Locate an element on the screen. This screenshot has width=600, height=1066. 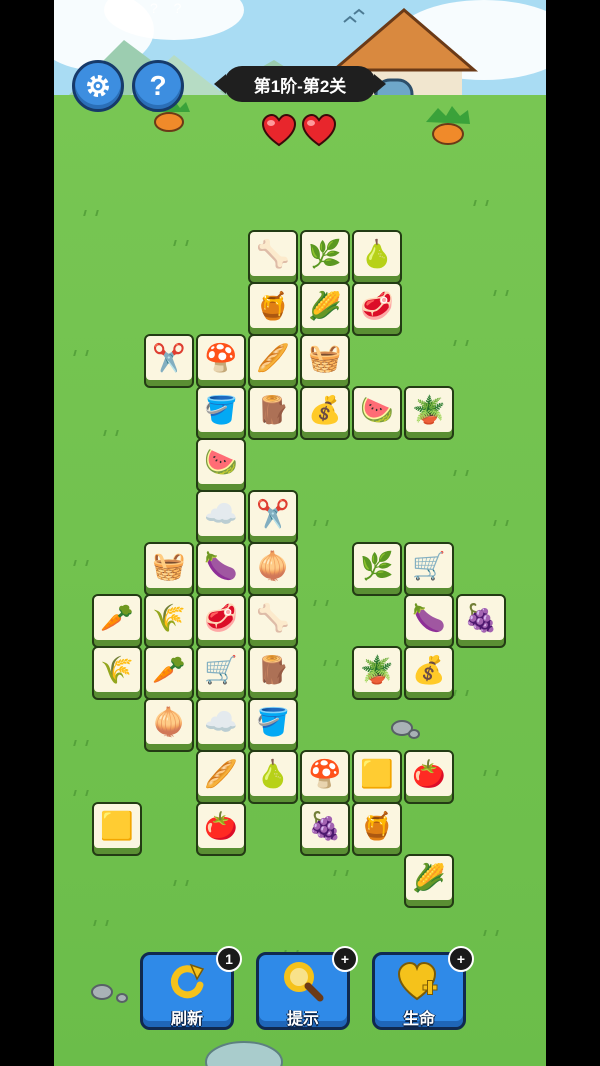
bush-icon is located at coordinates (244, 1053).